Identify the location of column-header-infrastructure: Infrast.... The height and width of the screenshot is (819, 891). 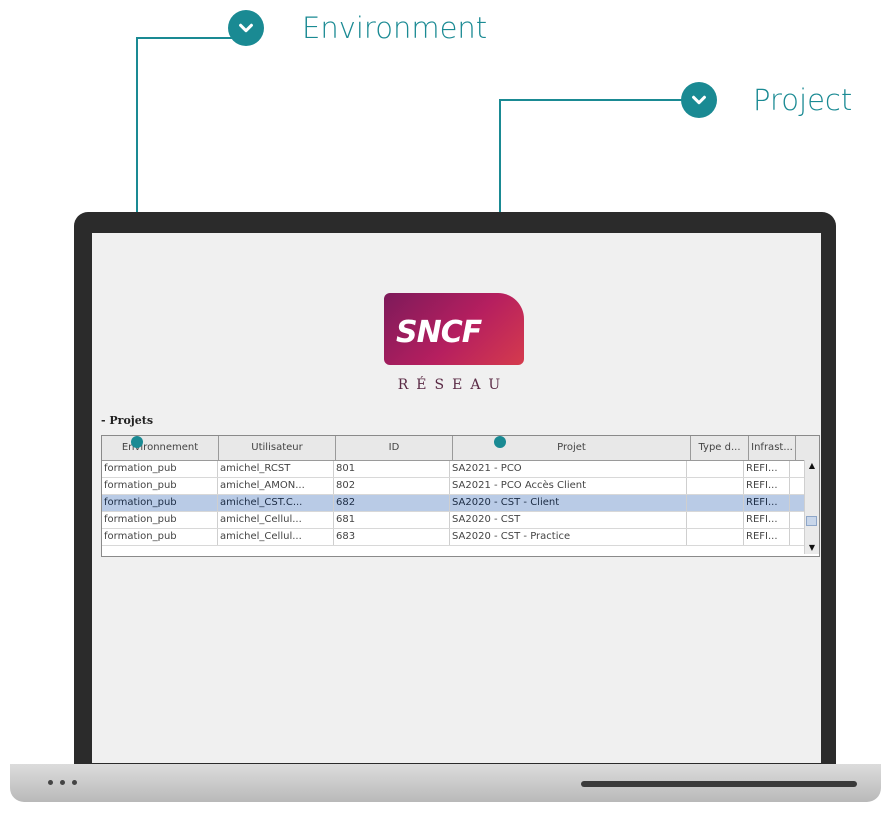
(772, 448).